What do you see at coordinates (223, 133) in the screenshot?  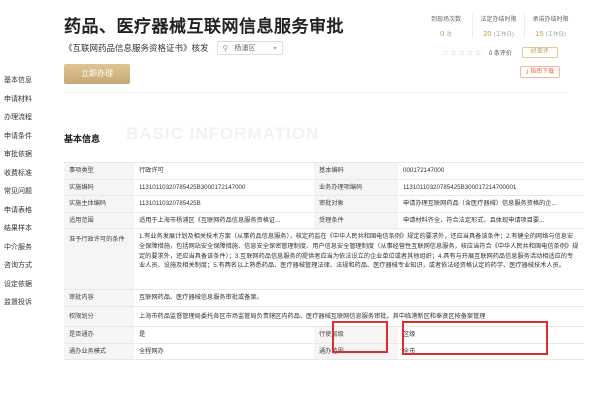 I see `section-watermark: BASIC INFORMATION` at bounding box center [223, 133].